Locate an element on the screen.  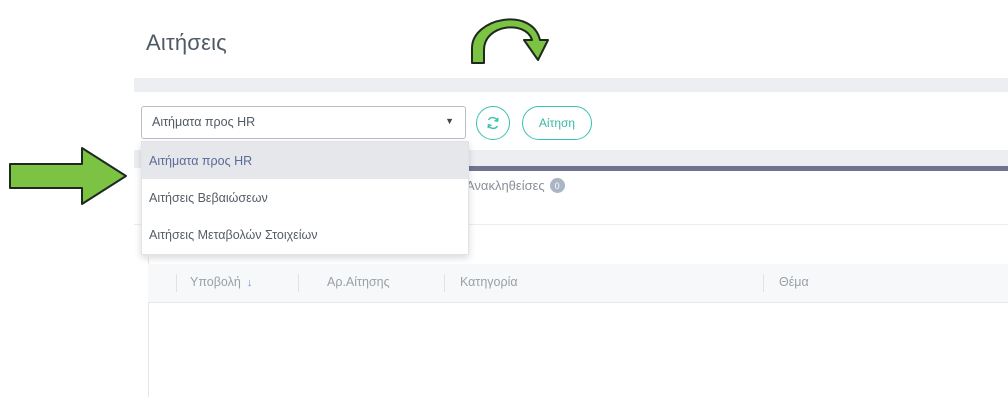
pointer-arrow-icon is located at coordinates (68, 176).